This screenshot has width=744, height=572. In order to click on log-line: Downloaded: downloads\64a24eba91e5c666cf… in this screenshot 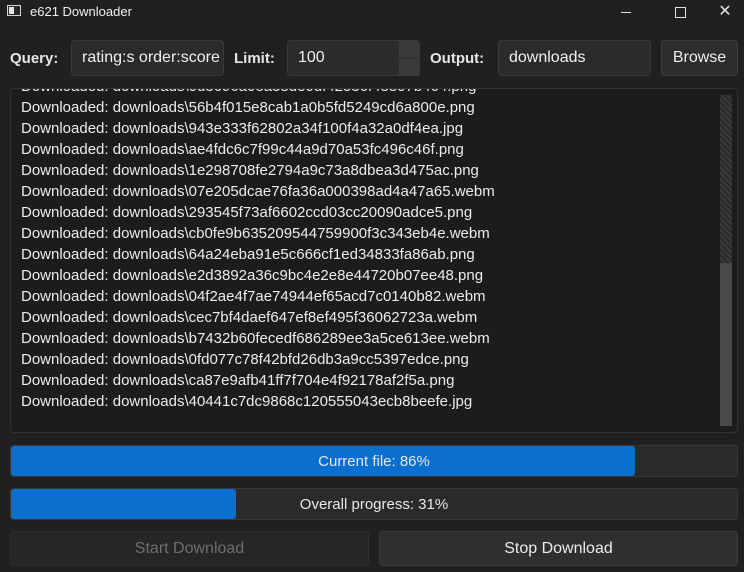, I will do `click(248, 254)`.